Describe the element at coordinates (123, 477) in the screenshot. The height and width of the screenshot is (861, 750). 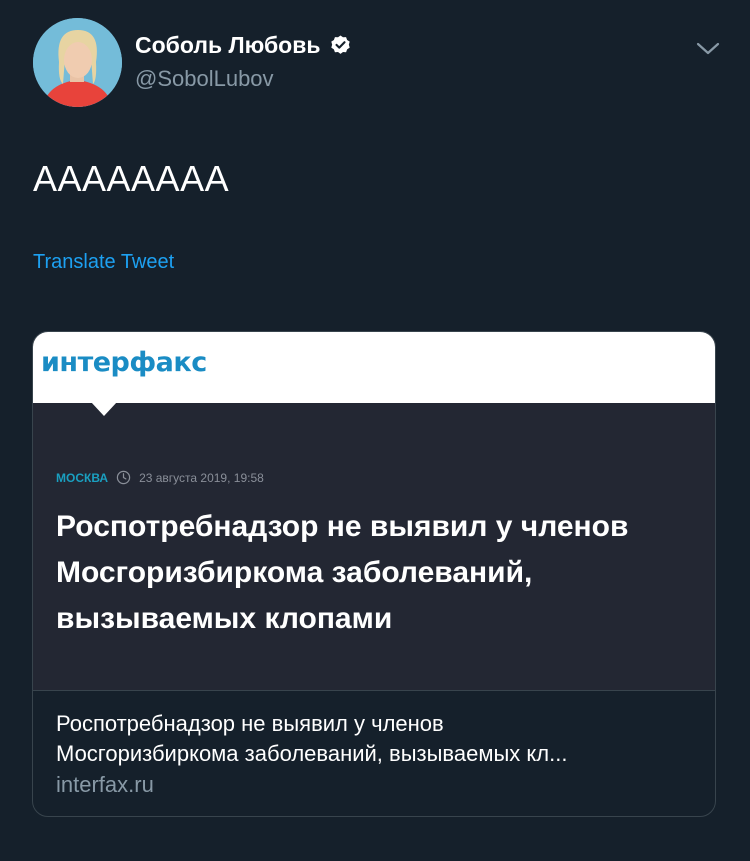
I see `clock-icon` at that location.